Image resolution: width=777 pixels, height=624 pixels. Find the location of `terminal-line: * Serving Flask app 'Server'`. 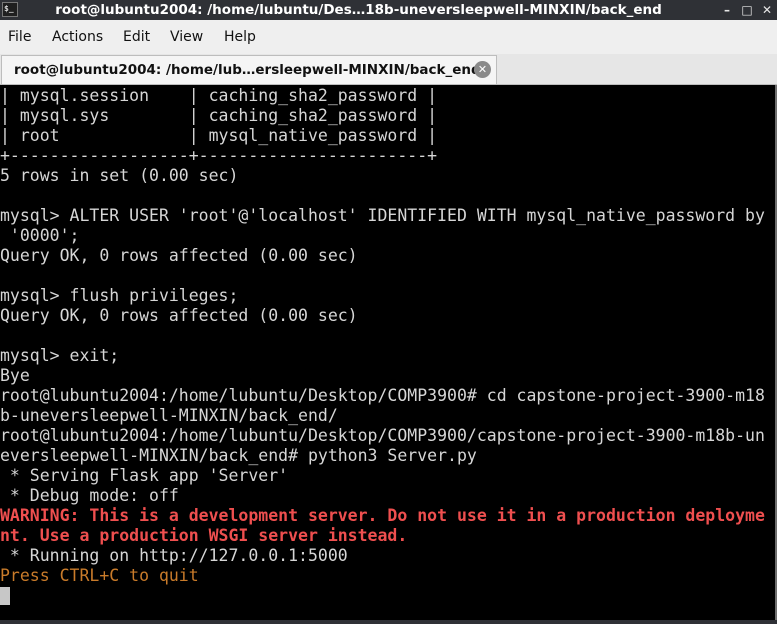

terminal-line: * Serving Flask app 'Server' is located at coordinates (144, 475).